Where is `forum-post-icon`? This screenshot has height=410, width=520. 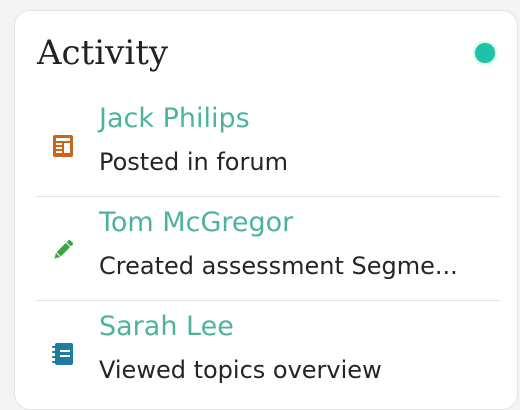 forum-post-icon is located at coordinates (63, 146).